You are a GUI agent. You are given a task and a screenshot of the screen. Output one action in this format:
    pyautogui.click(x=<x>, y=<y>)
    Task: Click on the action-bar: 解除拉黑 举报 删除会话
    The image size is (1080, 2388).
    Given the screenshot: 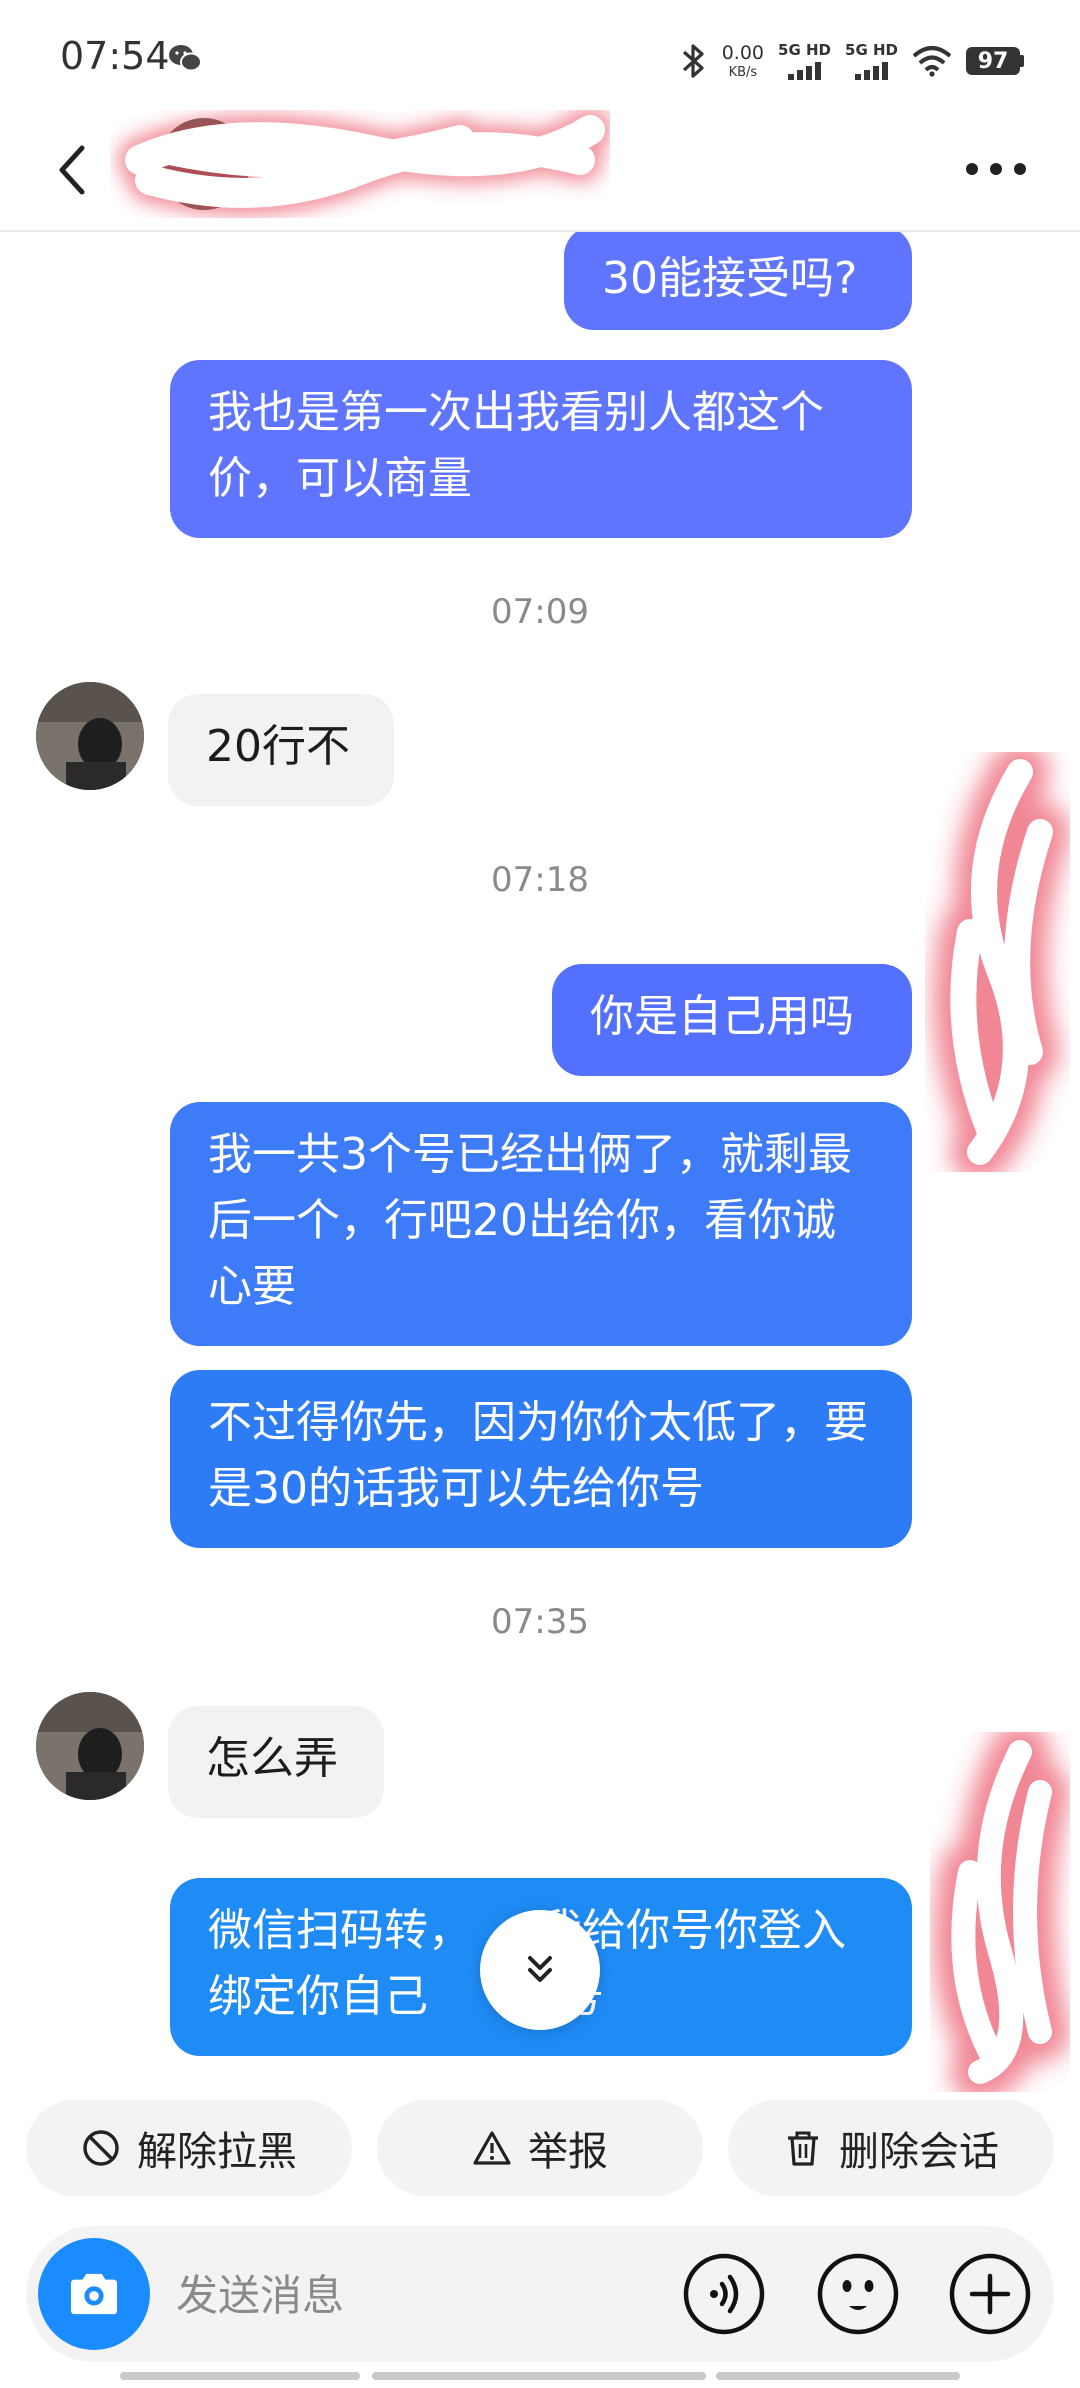 What is the action you would take?
    pyautogui.click(x=540, y=2148)
    